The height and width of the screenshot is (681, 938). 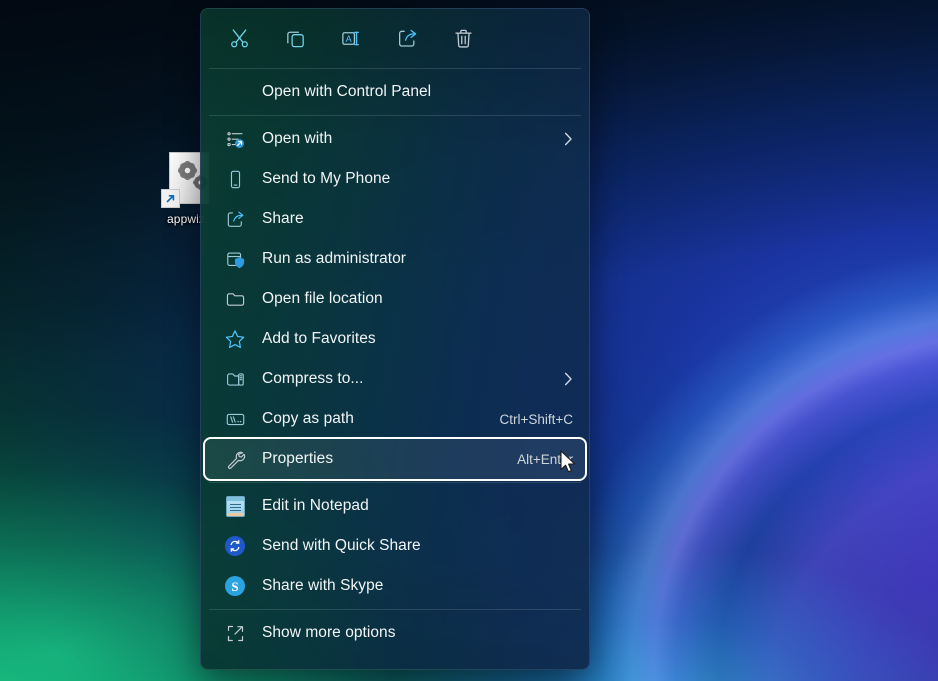 What do you see at coordinates (235, 459) in the screenshot?
I see `wrench-icon` at bounding box center [235, 459].